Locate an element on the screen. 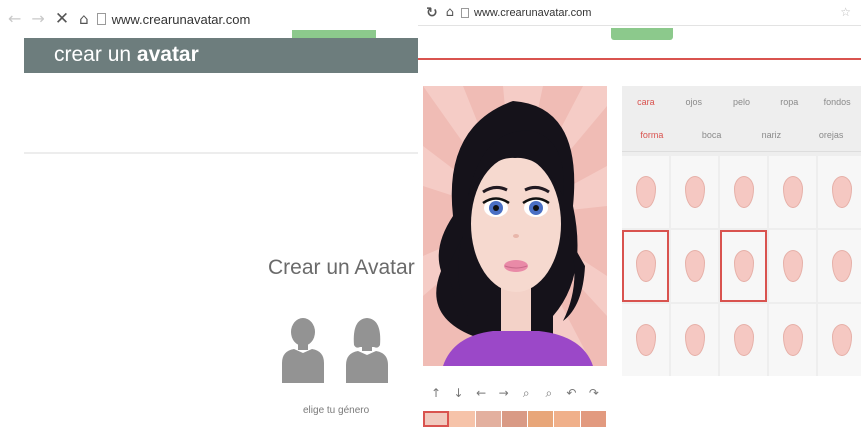 The image size is (861, 427). avatar-tools: ↑ ↓ ← → ⌕ ⌕ ↶ ↷ is located at coordinates (515, 395).